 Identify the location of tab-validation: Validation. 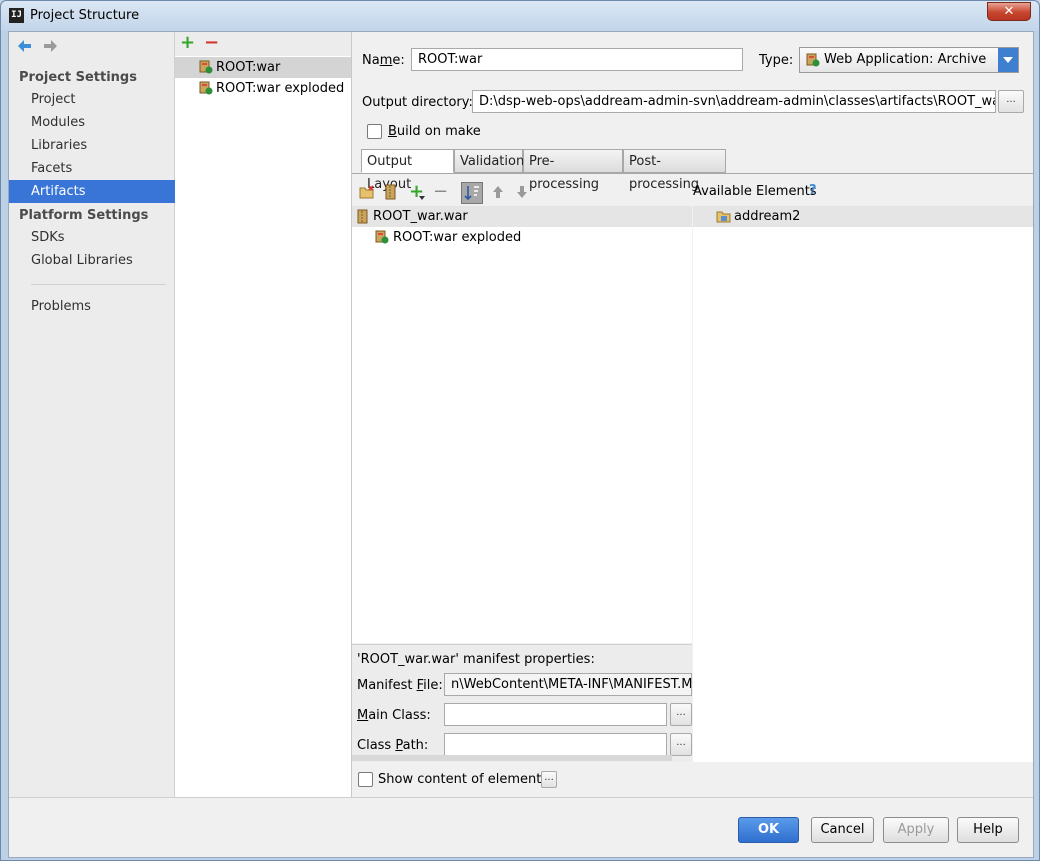
(489, 161).